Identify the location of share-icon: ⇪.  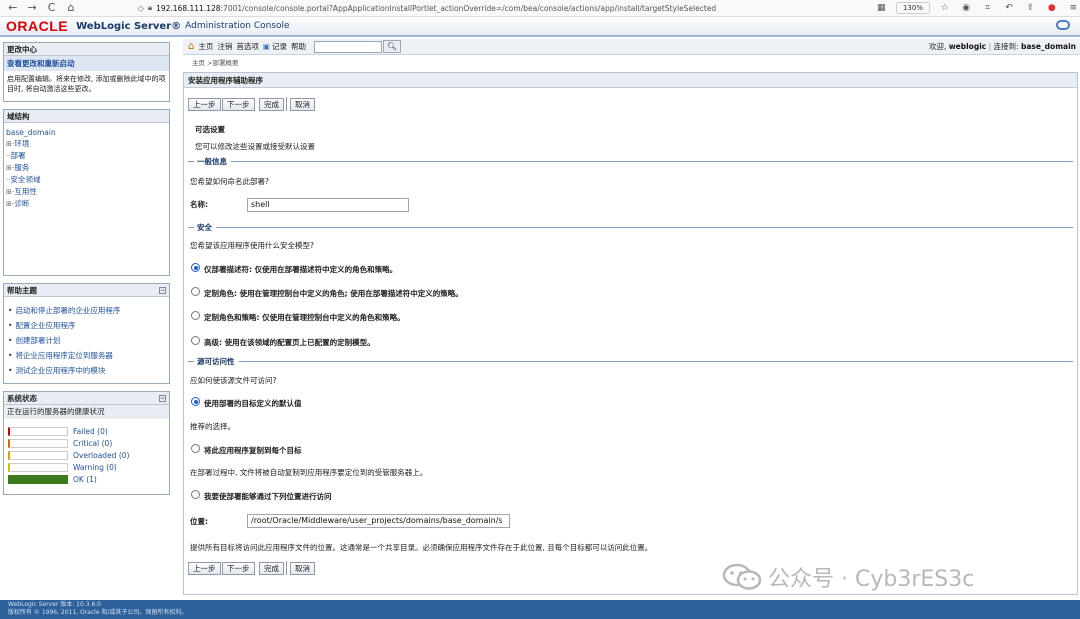
(1030, 8).